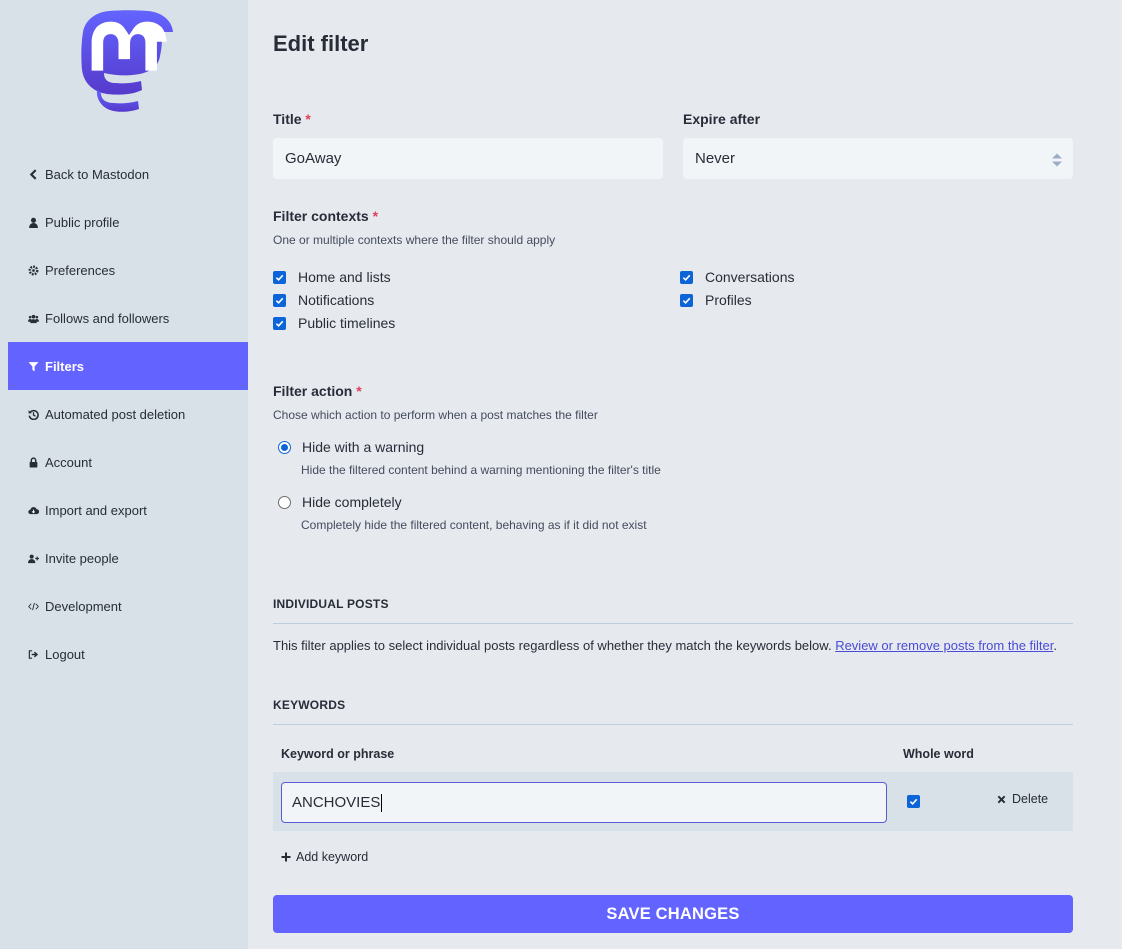 This screenshot has height=949, width=1122. I want to click on keyword-row: ANCHOVIES Delete, so click(673, 801).